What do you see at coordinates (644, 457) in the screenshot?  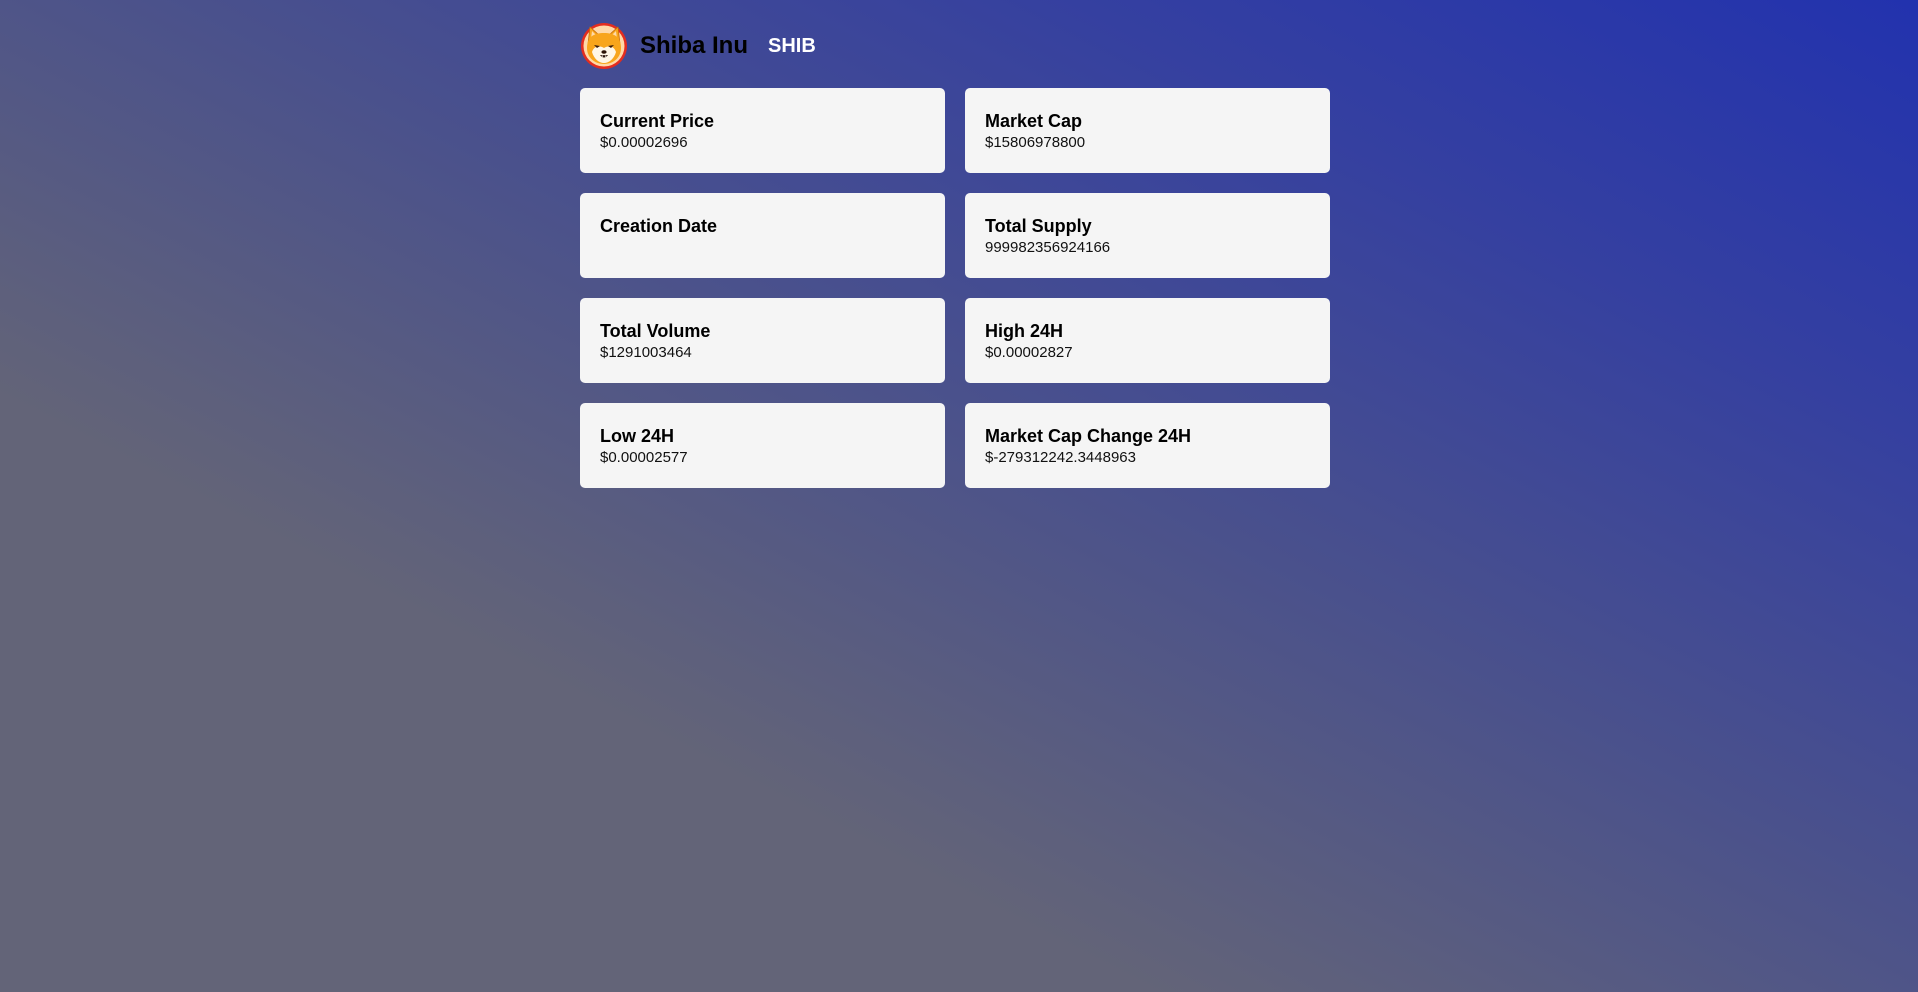 I see `stat-value: $0.00002577` at bounding box center [644, 457].